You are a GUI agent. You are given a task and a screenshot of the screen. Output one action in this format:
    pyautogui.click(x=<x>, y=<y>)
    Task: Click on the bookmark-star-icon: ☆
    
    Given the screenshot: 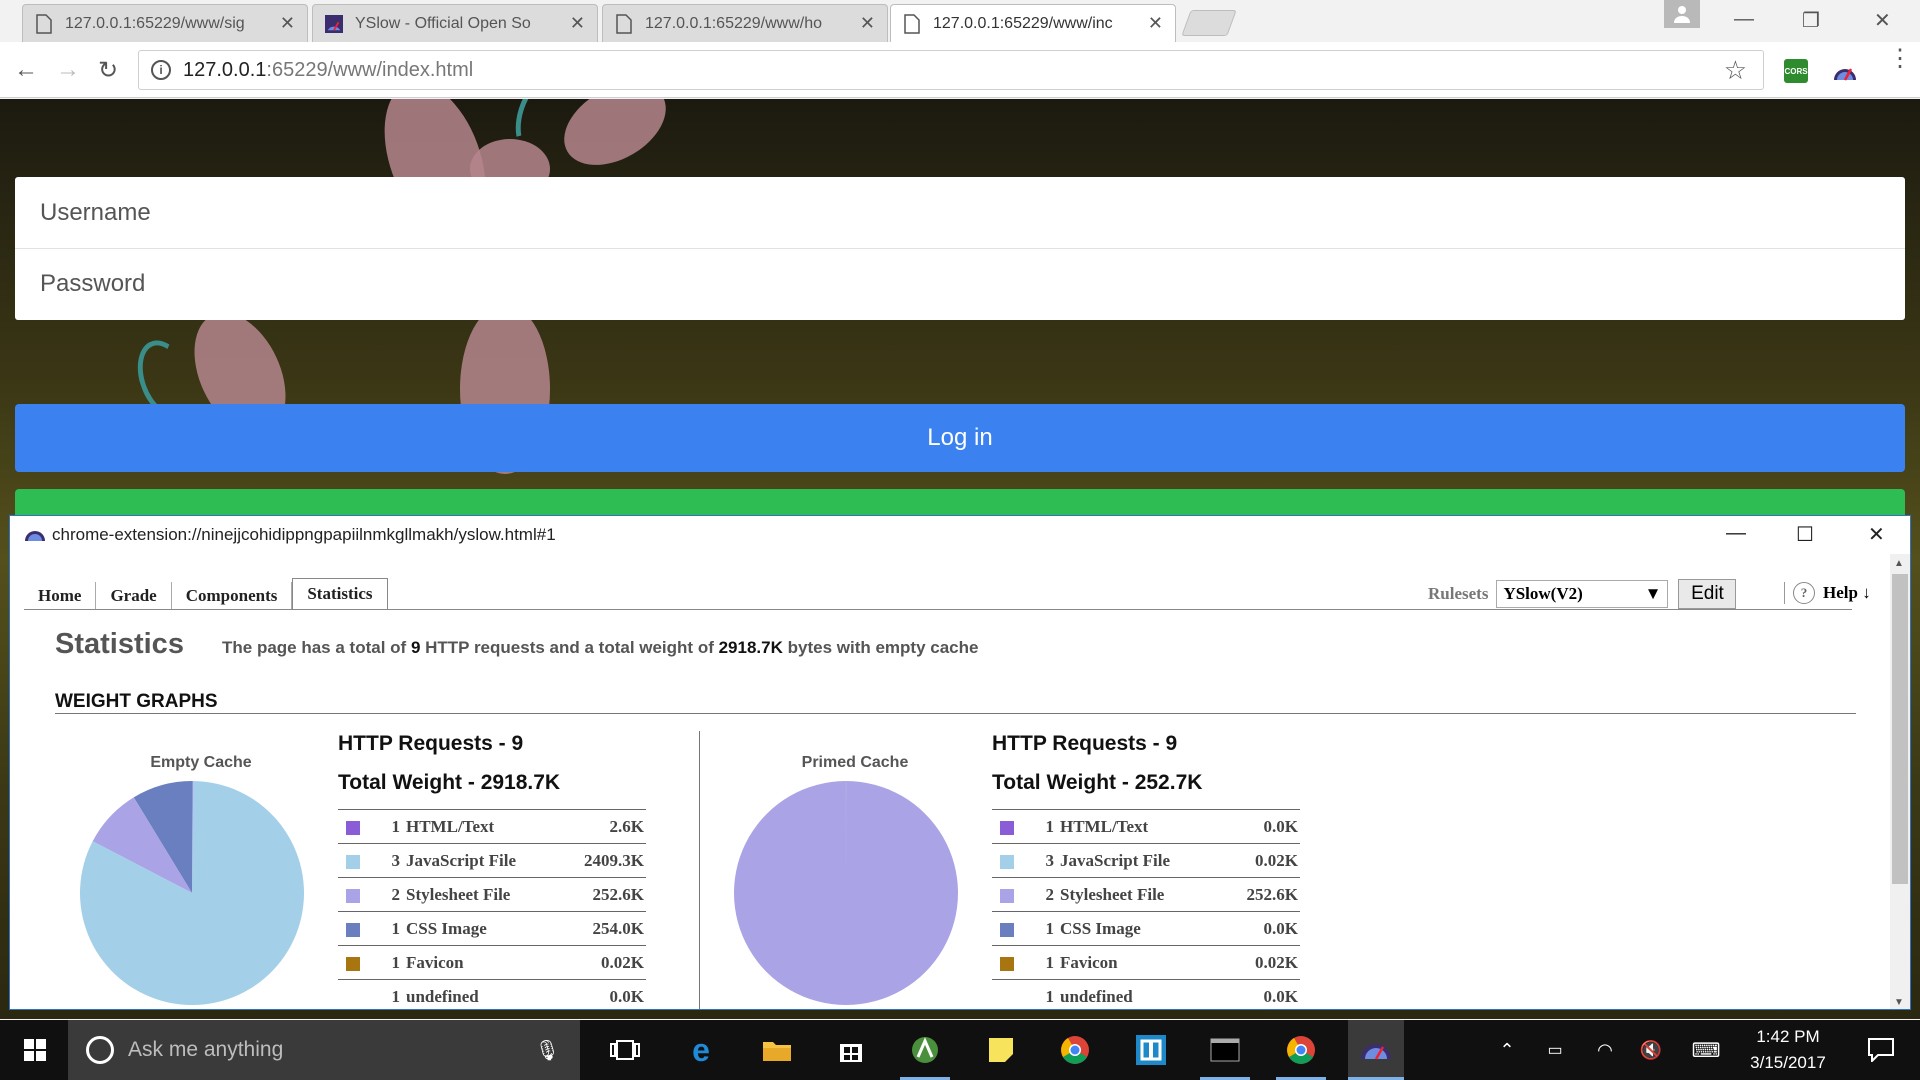 What is the action you would take?
    pyautogui.click(x=1735, y=70)
    